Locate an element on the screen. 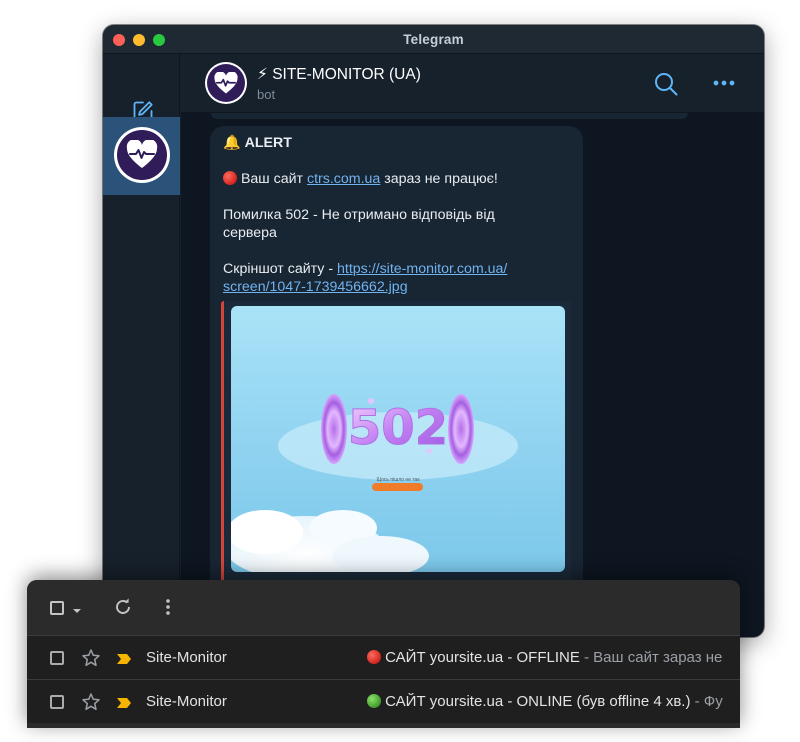  error-line-2: сервера is located at coordinates (250, 233).